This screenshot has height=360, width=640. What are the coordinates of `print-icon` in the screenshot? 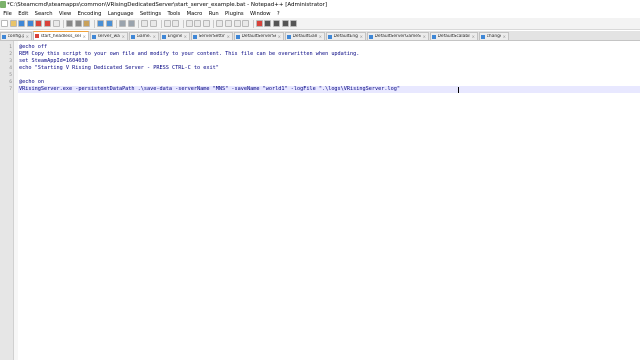 It's located at (56, 23).